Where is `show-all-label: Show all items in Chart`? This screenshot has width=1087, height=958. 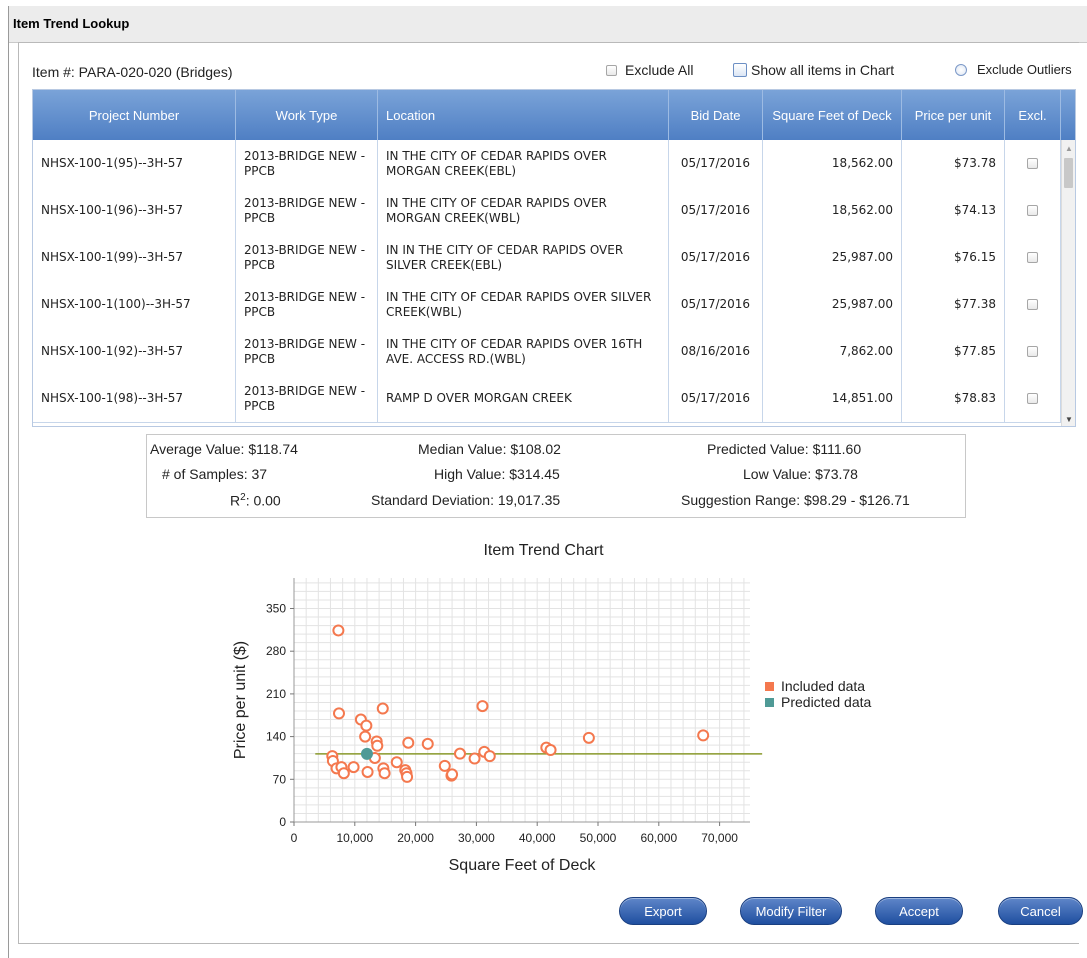
show-all-label: Show all items in Chart is located at coordinates (823, 70).